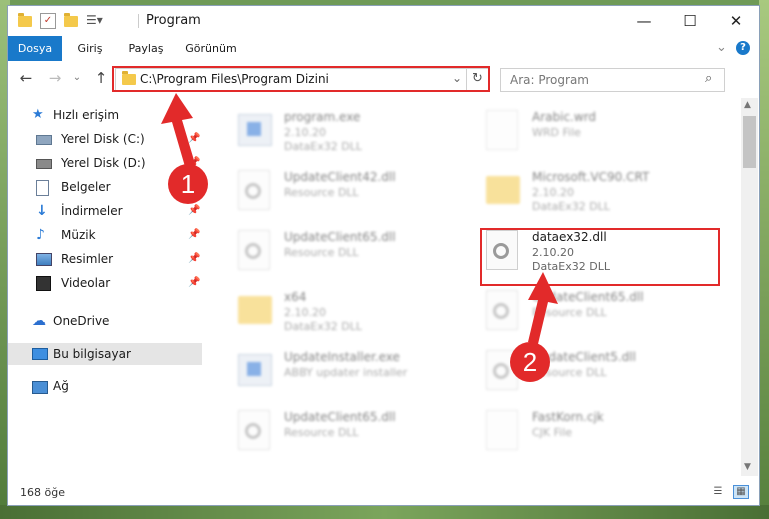 The image size is (769, 519). What do you see at coordinates (103, 163) in the screenshot?
I see `nav-label: Yerel Disk (D:)` at bounding box center [103, 163].